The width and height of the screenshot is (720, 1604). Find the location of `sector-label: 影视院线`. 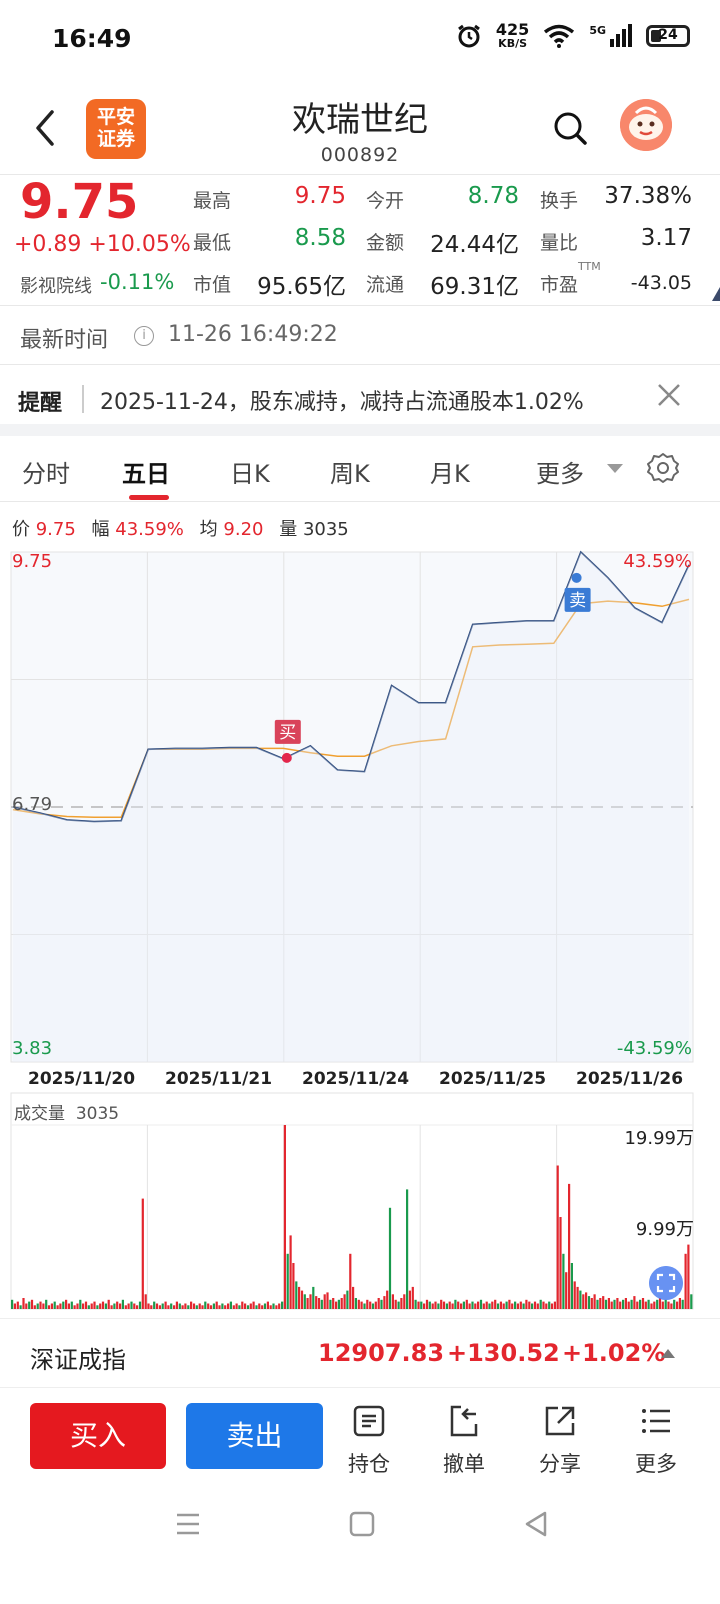

sector-label: 影视院线 is located at coordinates (56, 285).